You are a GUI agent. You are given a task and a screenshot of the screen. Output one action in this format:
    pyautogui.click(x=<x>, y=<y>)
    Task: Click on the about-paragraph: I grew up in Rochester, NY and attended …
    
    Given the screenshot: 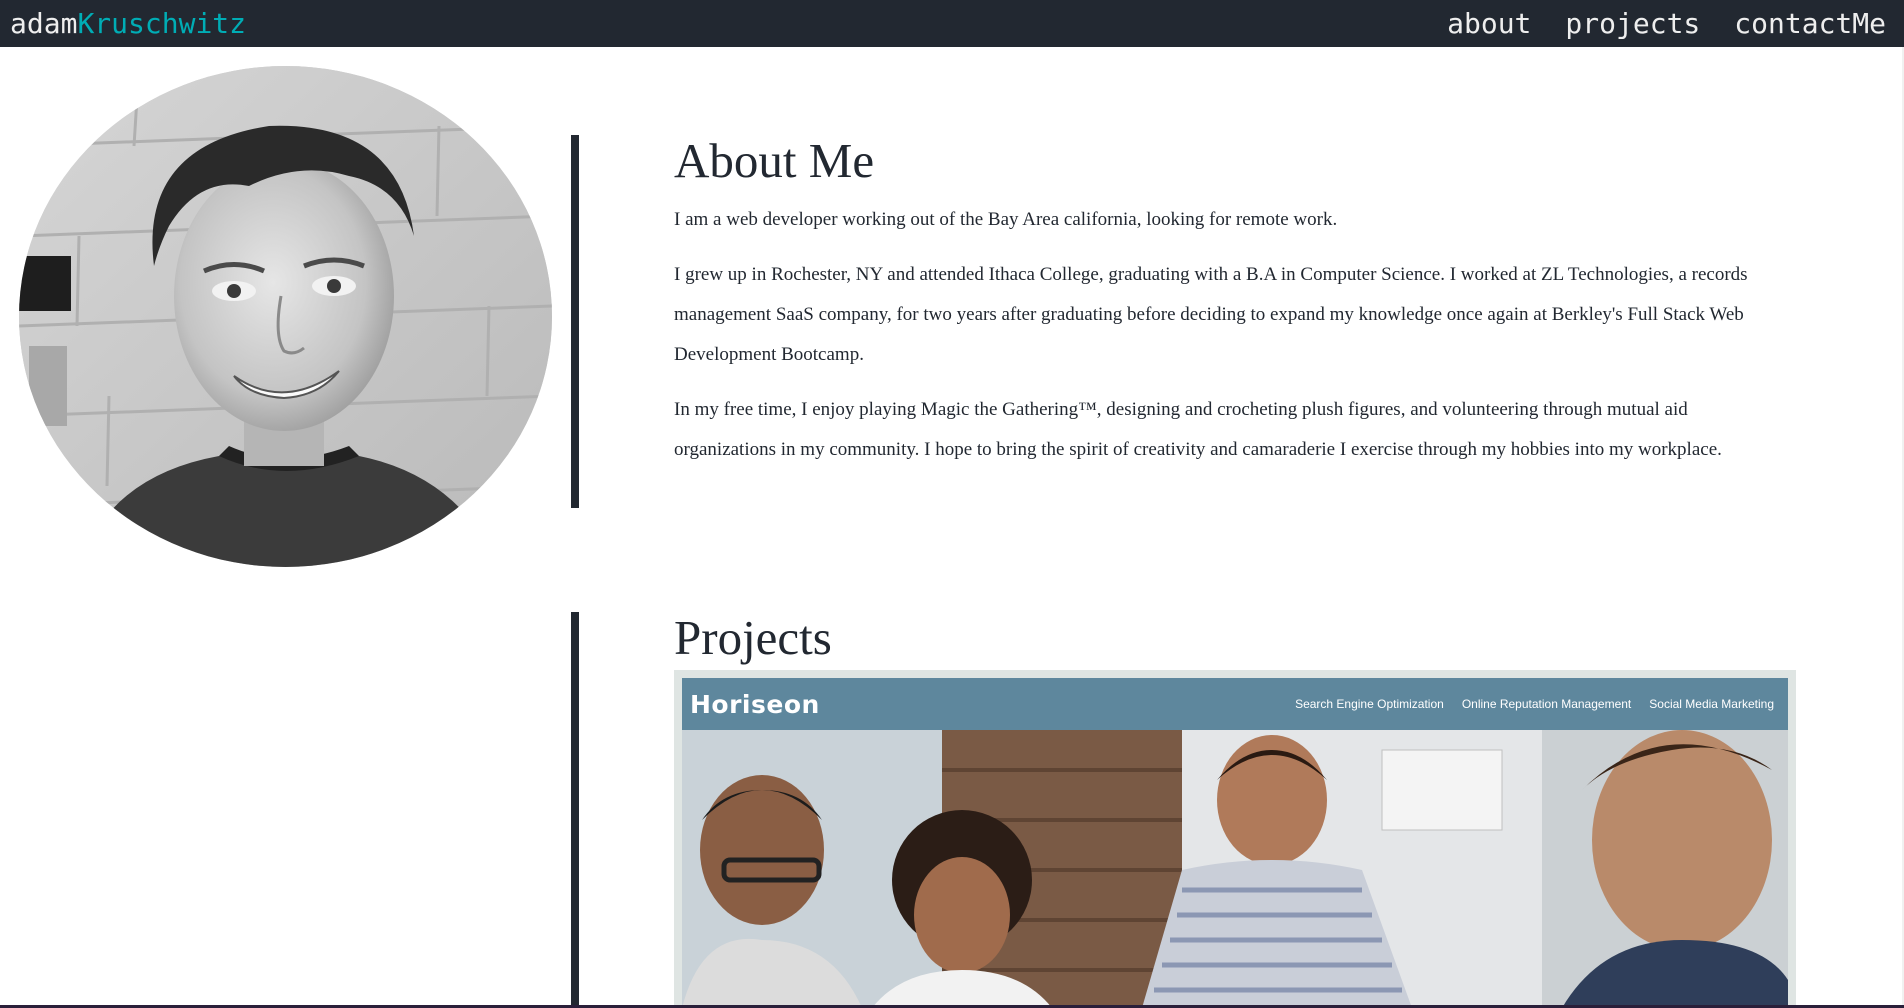 What is the action you would take?
    pyautogui.click(x=1211, y=314)
    